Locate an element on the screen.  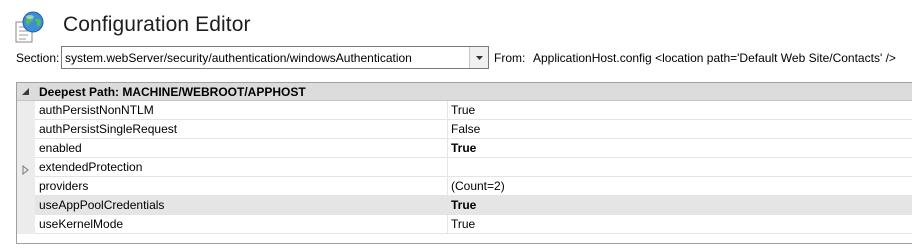
property-row: useKernelMode True is located at coordinates (464, 224).